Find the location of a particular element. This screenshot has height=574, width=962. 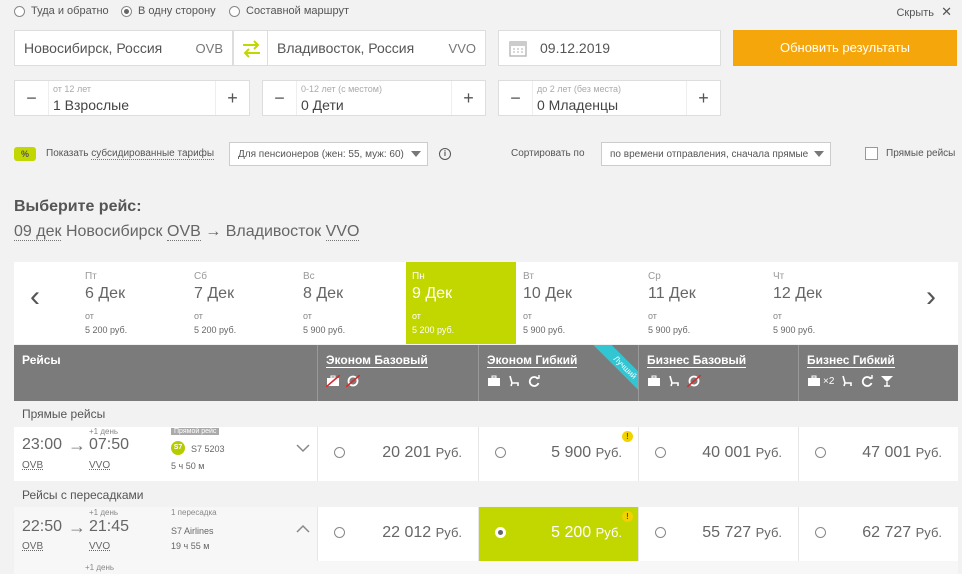

swap-button is located at coordinates (250, 48).